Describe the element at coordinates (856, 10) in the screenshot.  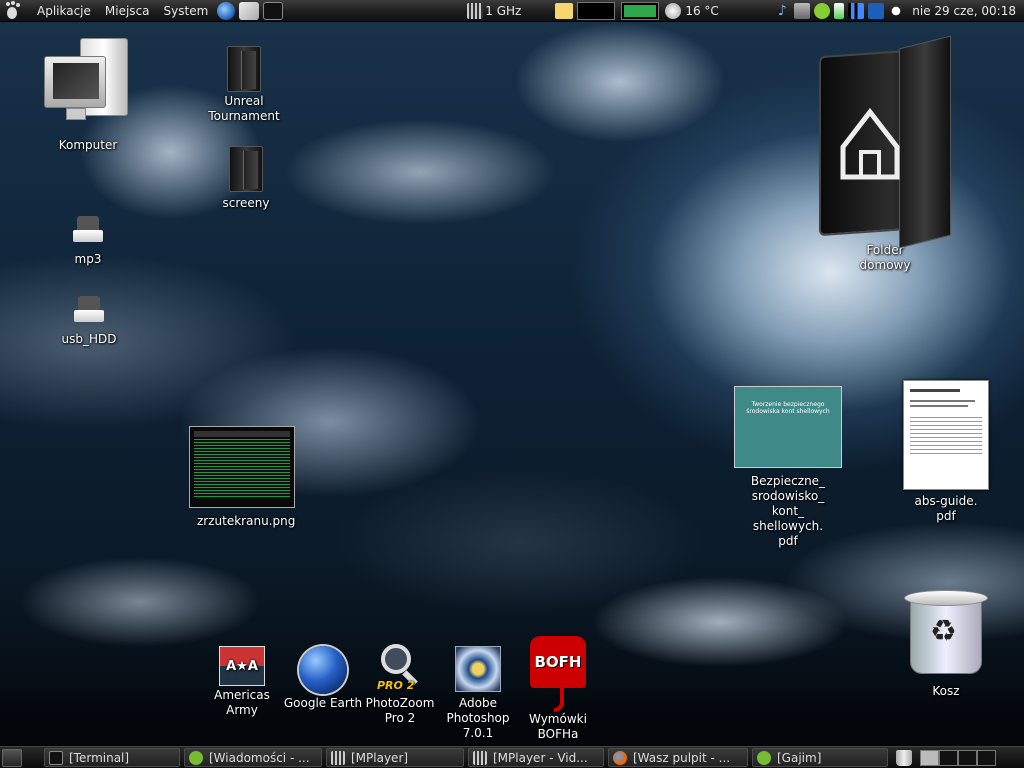
I see `signal-icon` at that location.